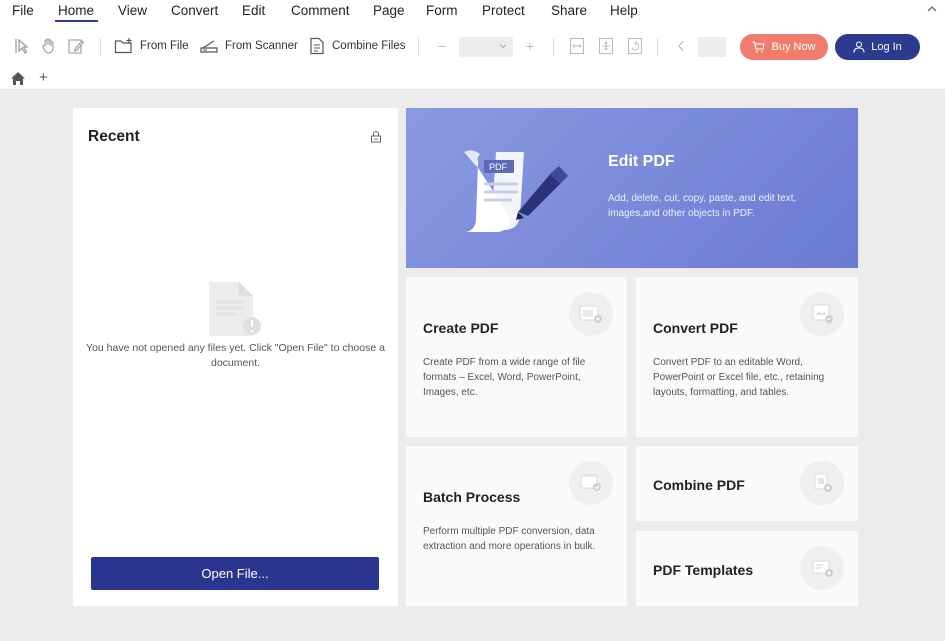 The image size is (945, 641). I want to click on fit-page-icon, so click(606, 46).